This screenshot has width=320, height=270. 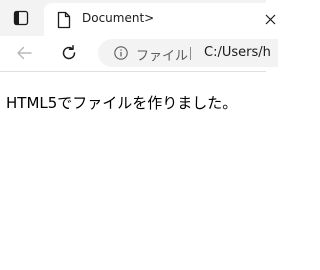 I want to click on address-bar: ファイル C:/Users/h, so click(x=188, y=53).